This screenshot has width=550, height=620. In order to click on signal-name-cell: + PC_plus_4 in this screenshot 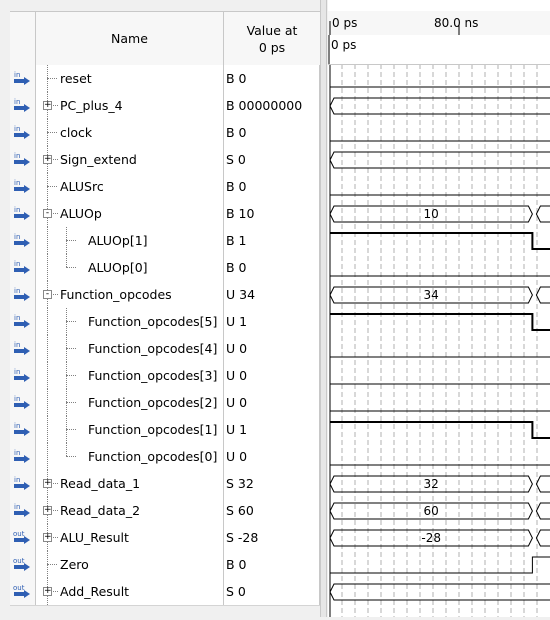, I will do `click(130, 105)`.